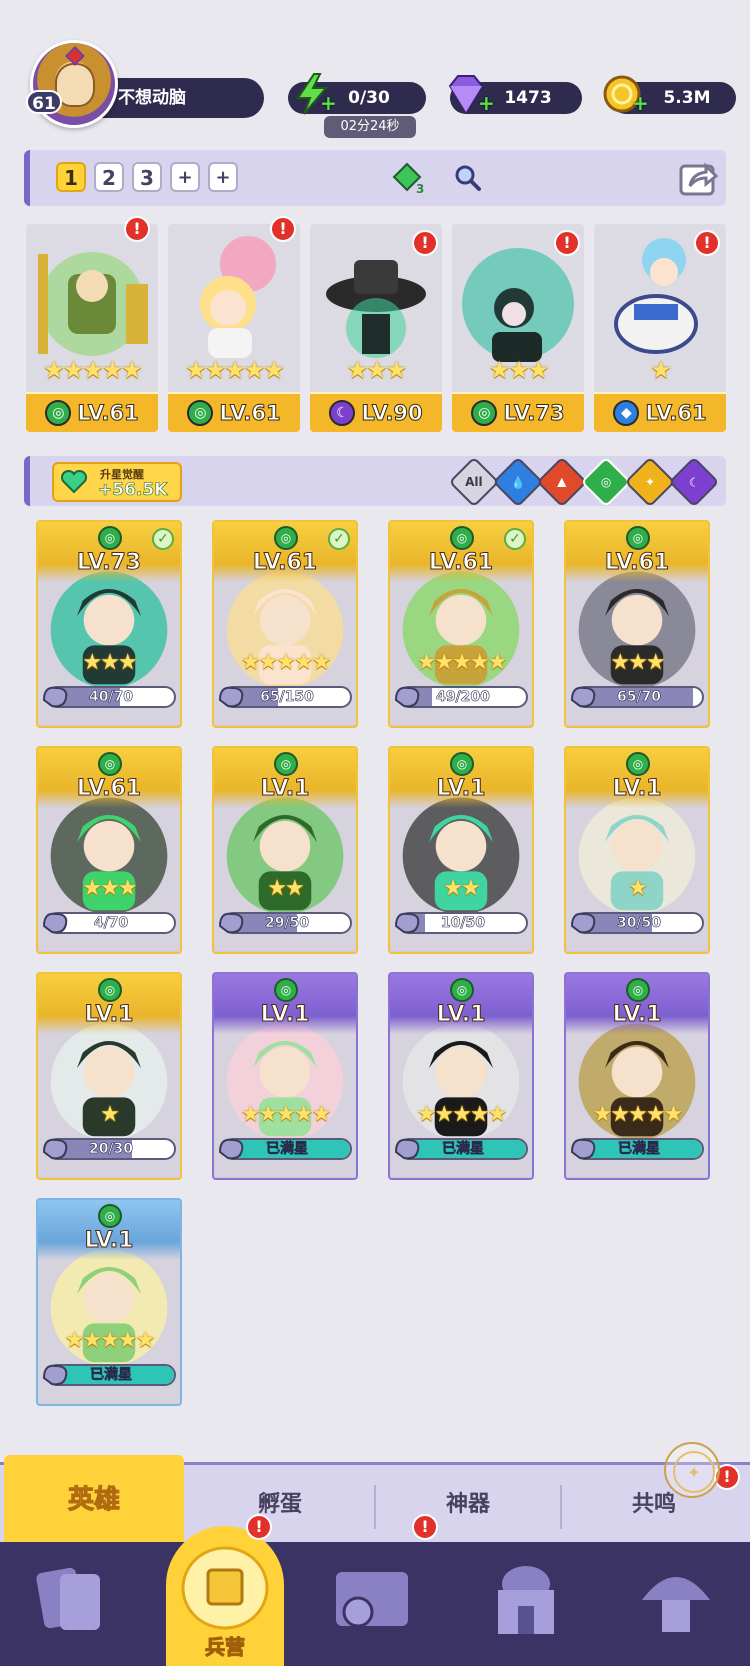  I want to click on team-tab-add-1: +, so click(185, 177).